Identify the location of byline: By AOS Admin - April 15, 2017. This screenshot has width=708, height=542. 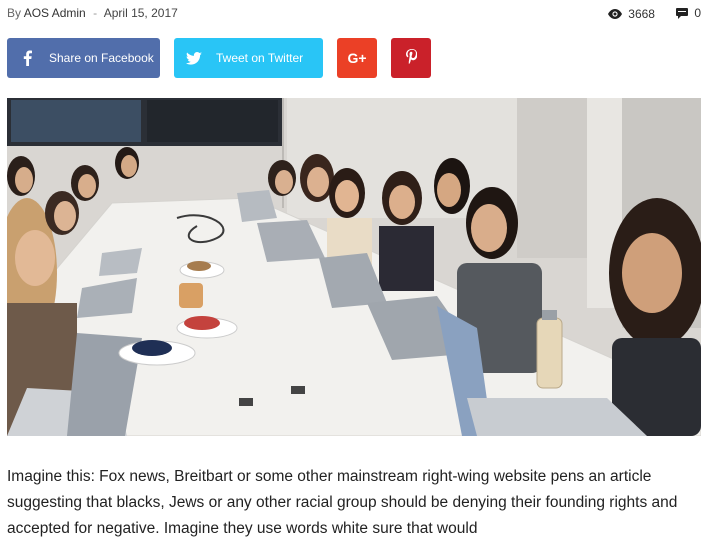
(92, 13).